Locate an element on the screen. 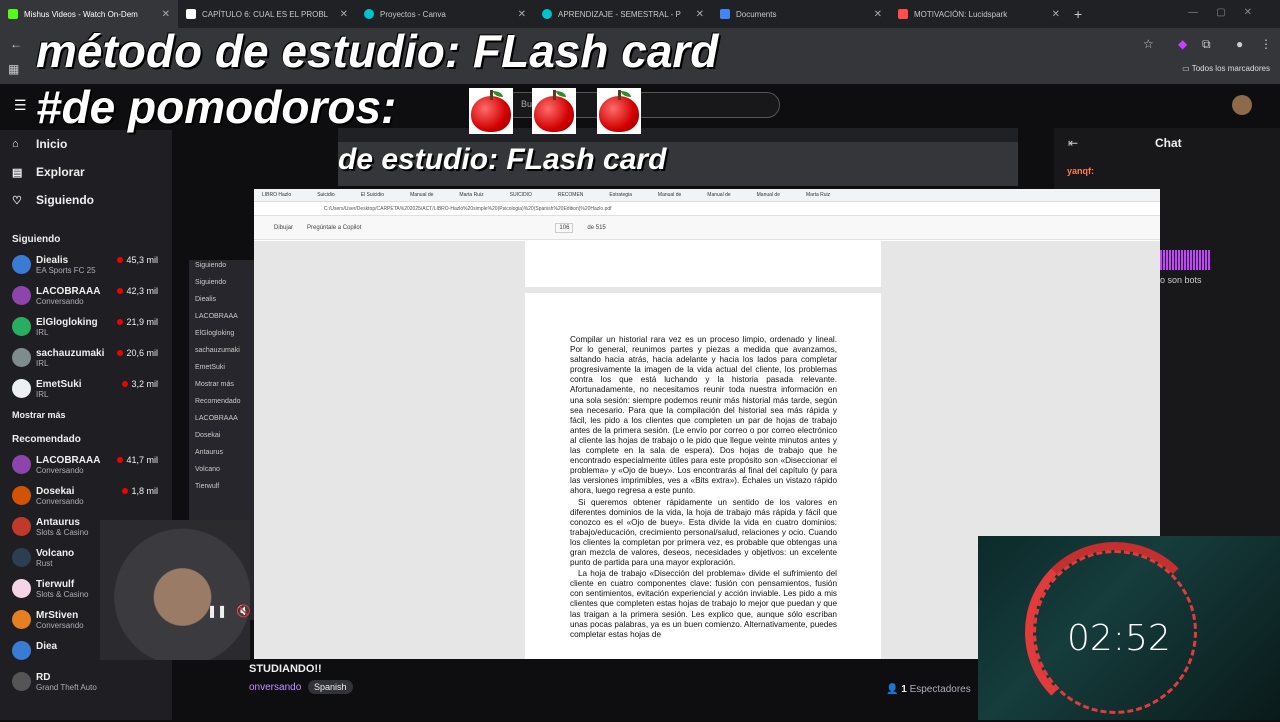 The height and width of the screenshot is (722, 1280). extension-icon: ◆ is located at coordinates (1182, 44).